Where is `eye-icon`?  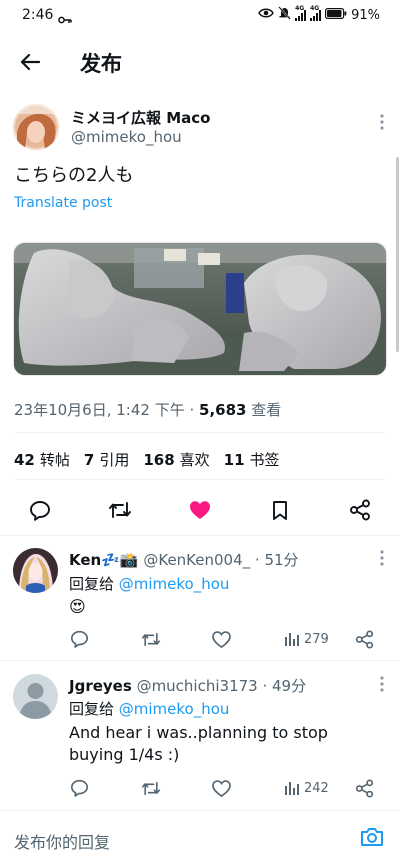
eye-icon is located at coordinates (266, 15).